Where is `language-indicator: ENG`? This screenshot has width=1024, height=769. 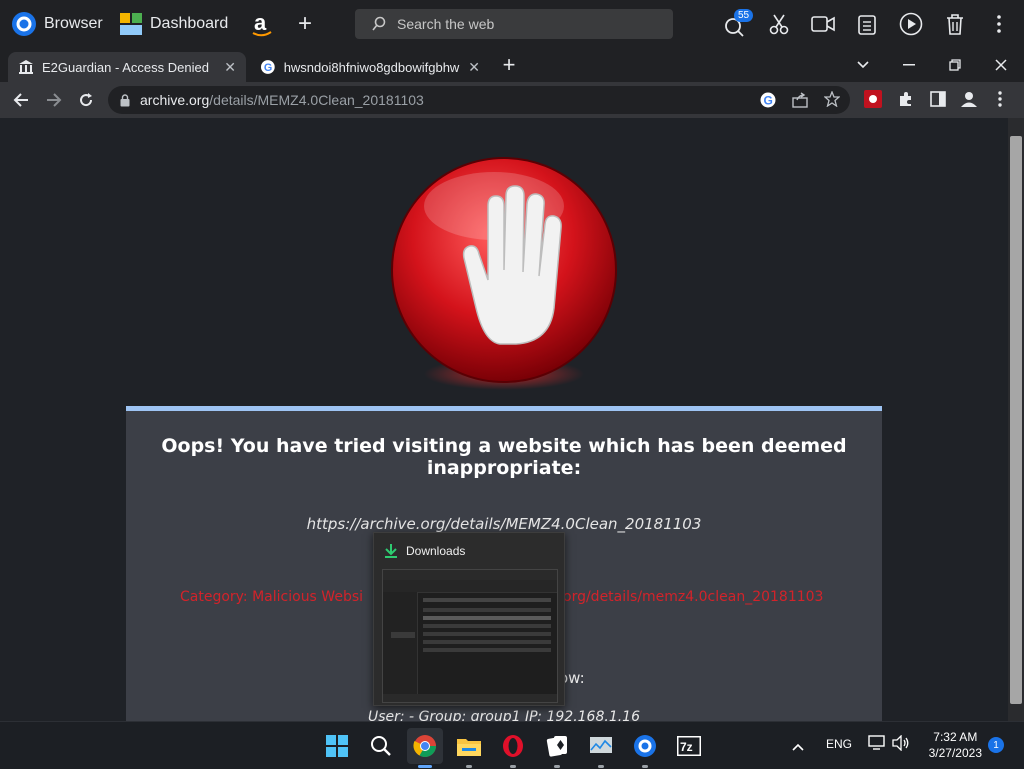
language-indicator: ENG is located at coordinates (839, 744).